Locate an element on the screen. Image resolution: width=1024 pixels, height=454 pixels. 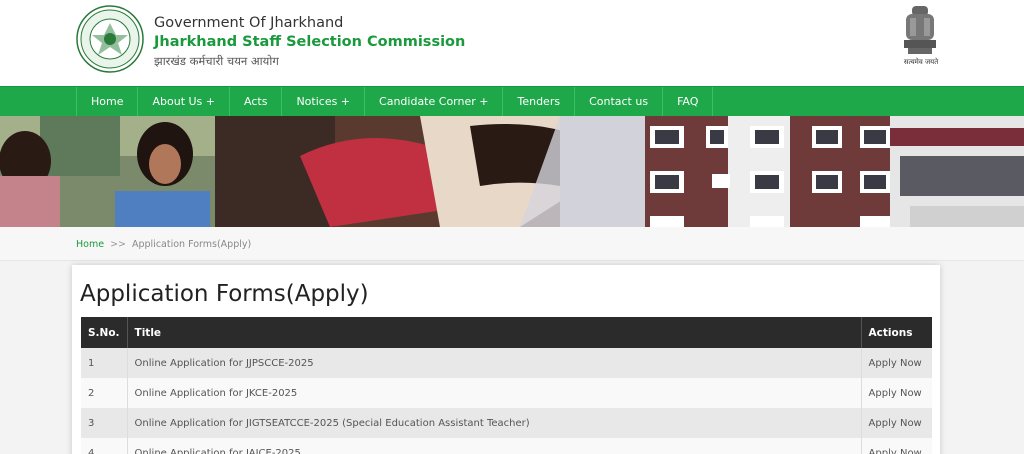
row-title: Online Application for JAICE-2025 is located at coordinates (494, 446).